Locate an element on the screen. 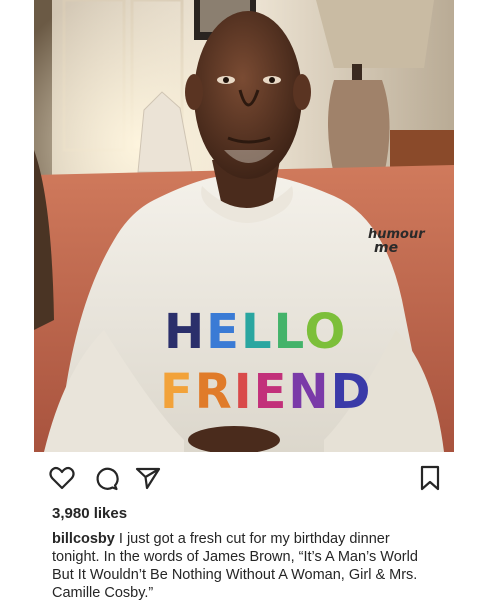 This screenshot has width=488, height=602. likes-count: 3,980 likes is located at coordinates (89, 513).